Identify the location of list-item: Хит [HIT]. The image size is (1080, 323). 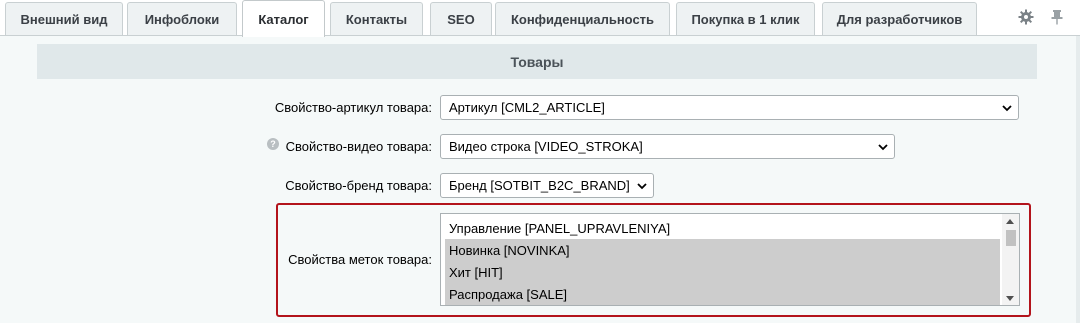
(722, 272).